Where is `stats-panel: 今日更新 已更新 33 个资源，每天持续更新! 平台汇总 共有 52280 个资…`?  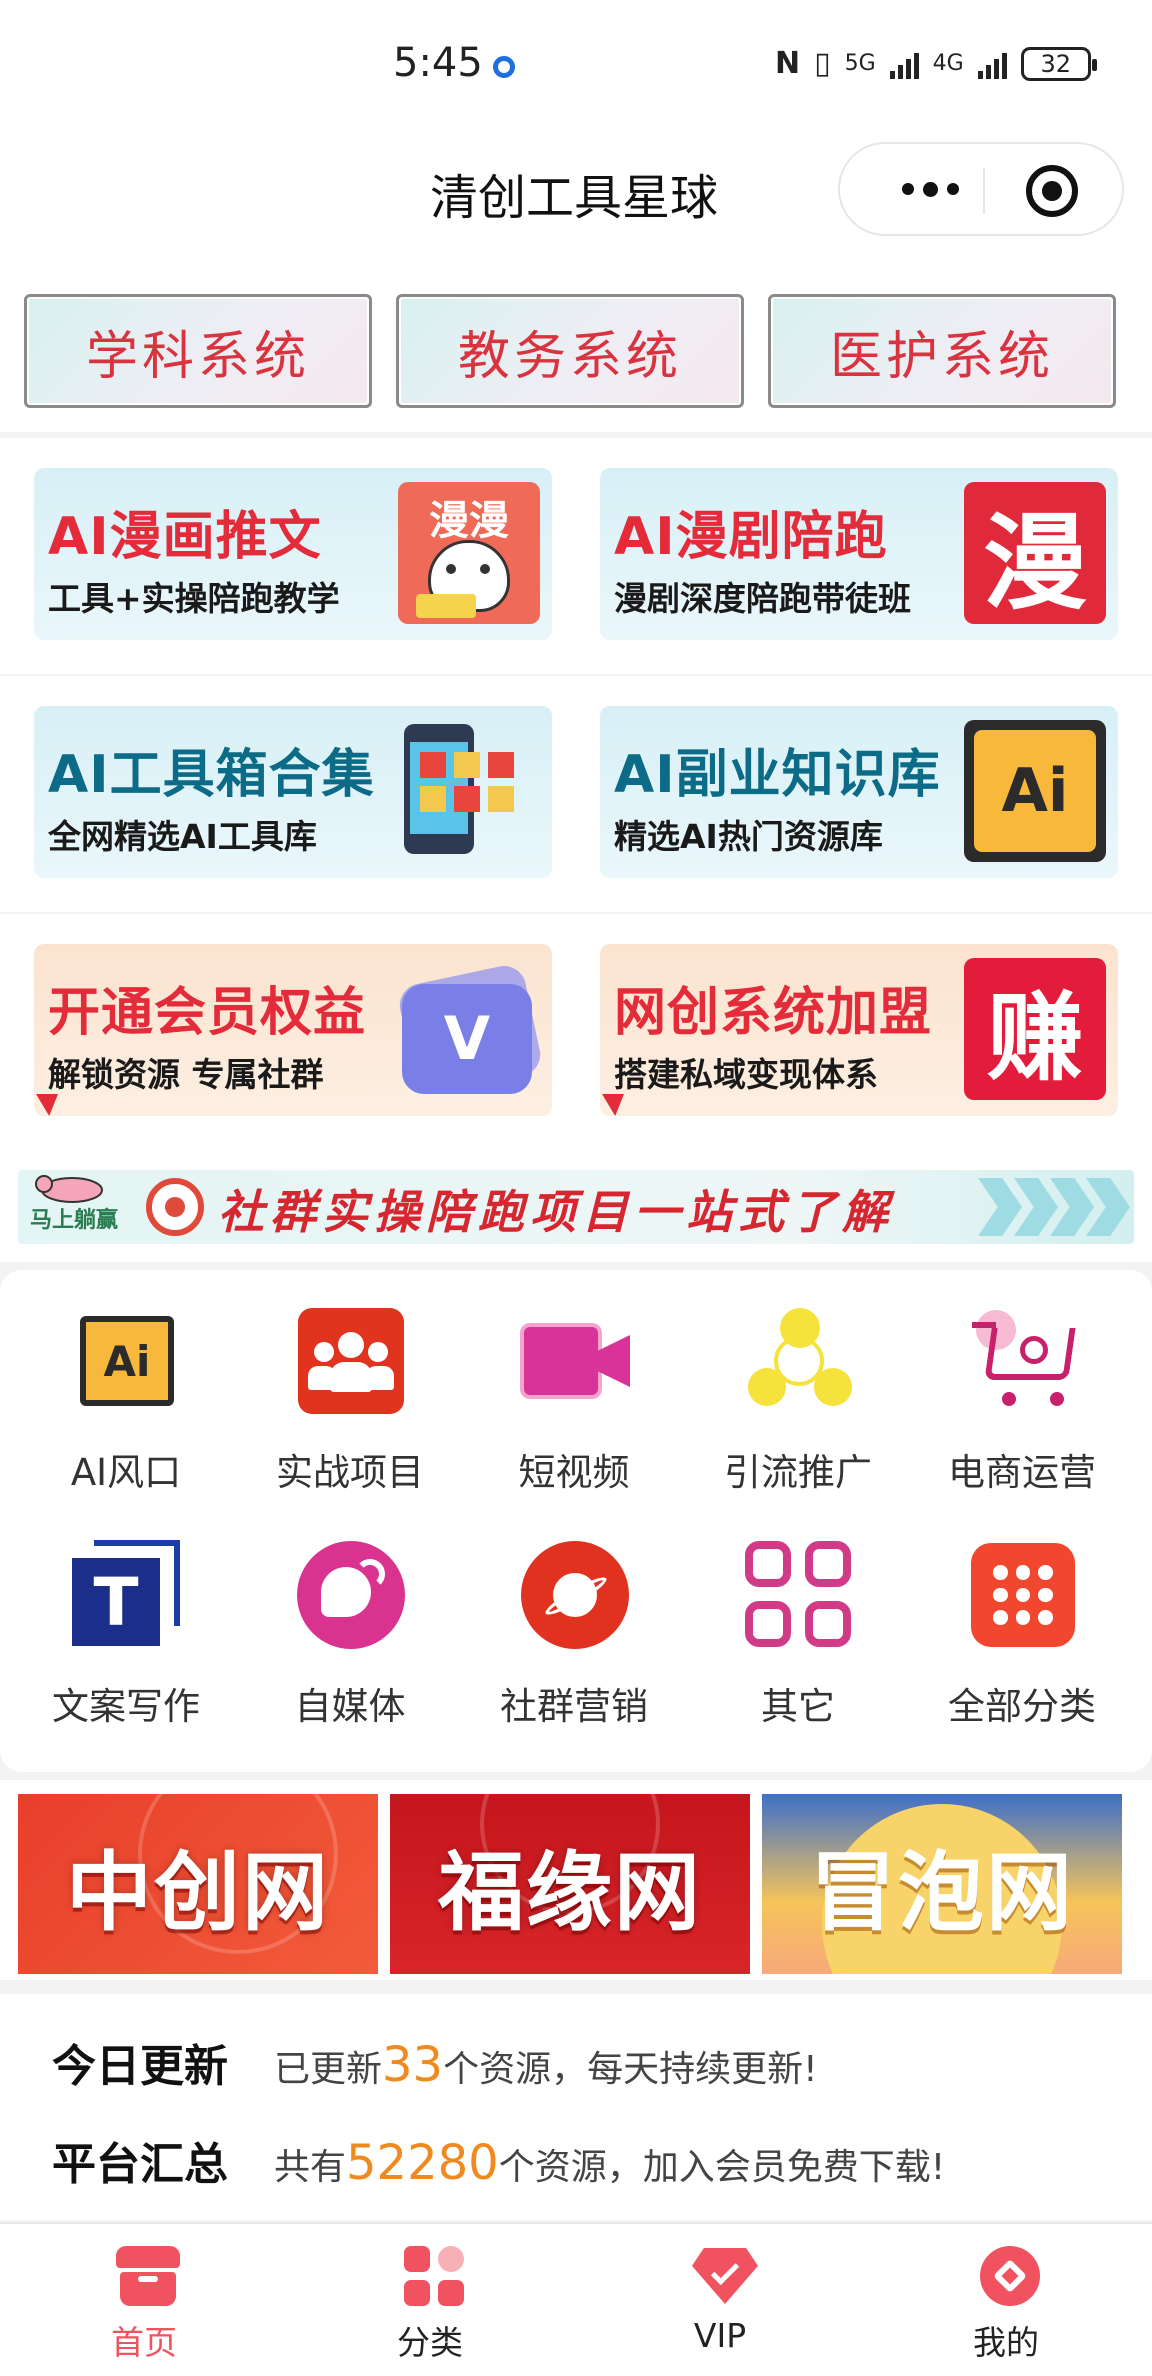 stats-panel: 今日更新 已更新 33 个资源，每天持续更新! 平台汇总 共有 52280 个资… is located at coordinates (576, 2107).